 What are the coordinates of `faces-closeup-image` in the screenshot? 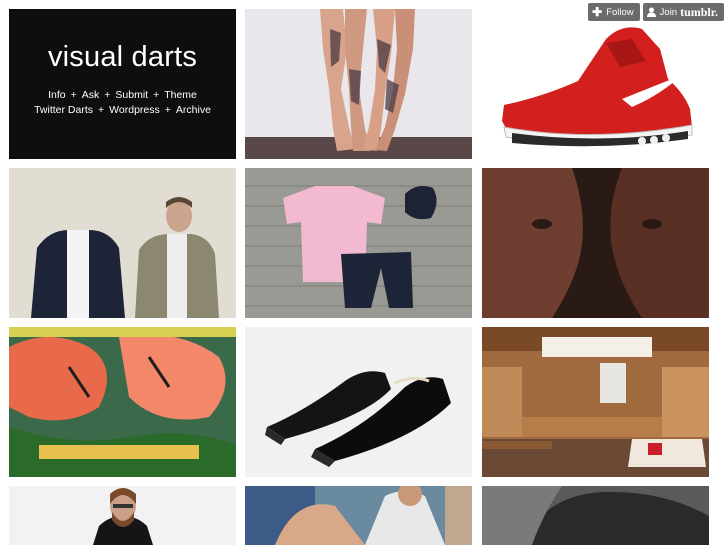 It's located at (595, 243).